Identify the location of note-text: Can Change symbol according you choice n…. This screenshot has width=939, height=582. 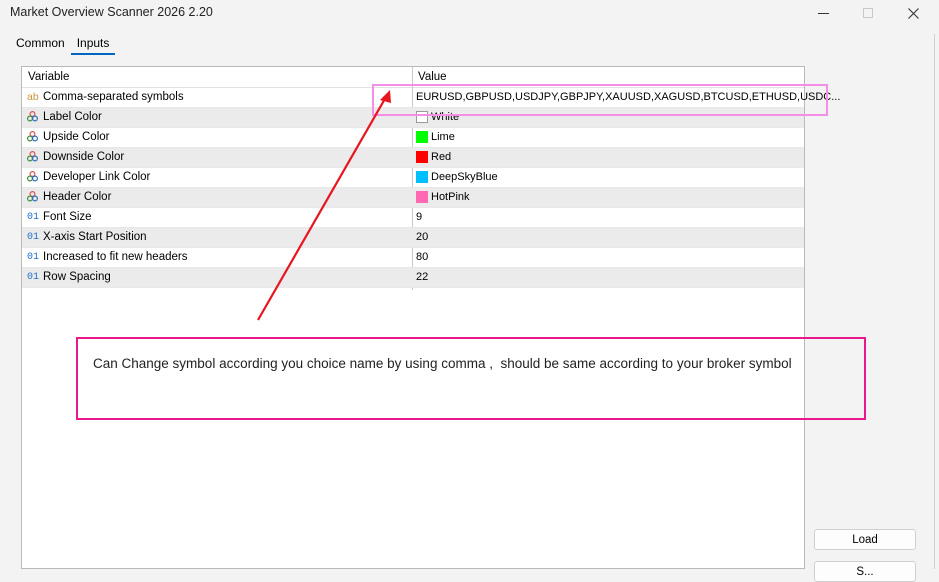
(442, 363).